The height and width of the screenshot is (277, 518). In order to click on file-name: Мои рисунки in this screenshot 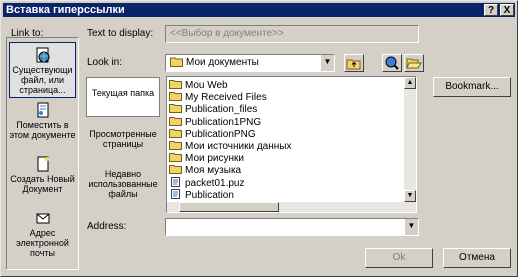, I will do `click(214, 159)`.